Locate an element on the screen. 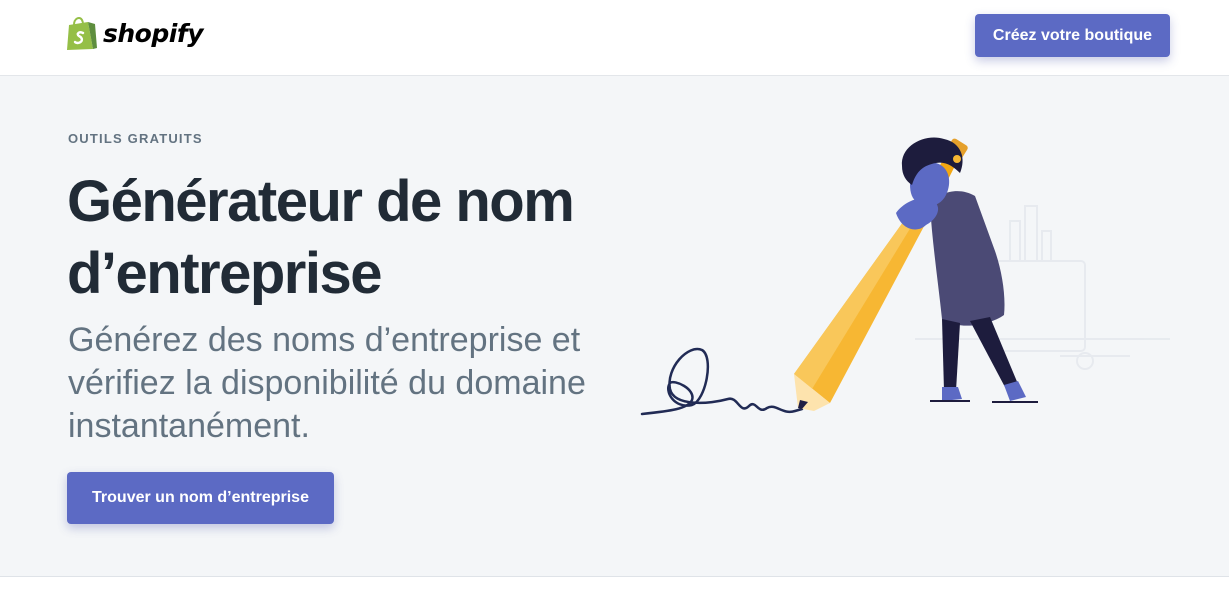  page-title: Générateur de nom d’entreprise is located at coordinates (321, 237).